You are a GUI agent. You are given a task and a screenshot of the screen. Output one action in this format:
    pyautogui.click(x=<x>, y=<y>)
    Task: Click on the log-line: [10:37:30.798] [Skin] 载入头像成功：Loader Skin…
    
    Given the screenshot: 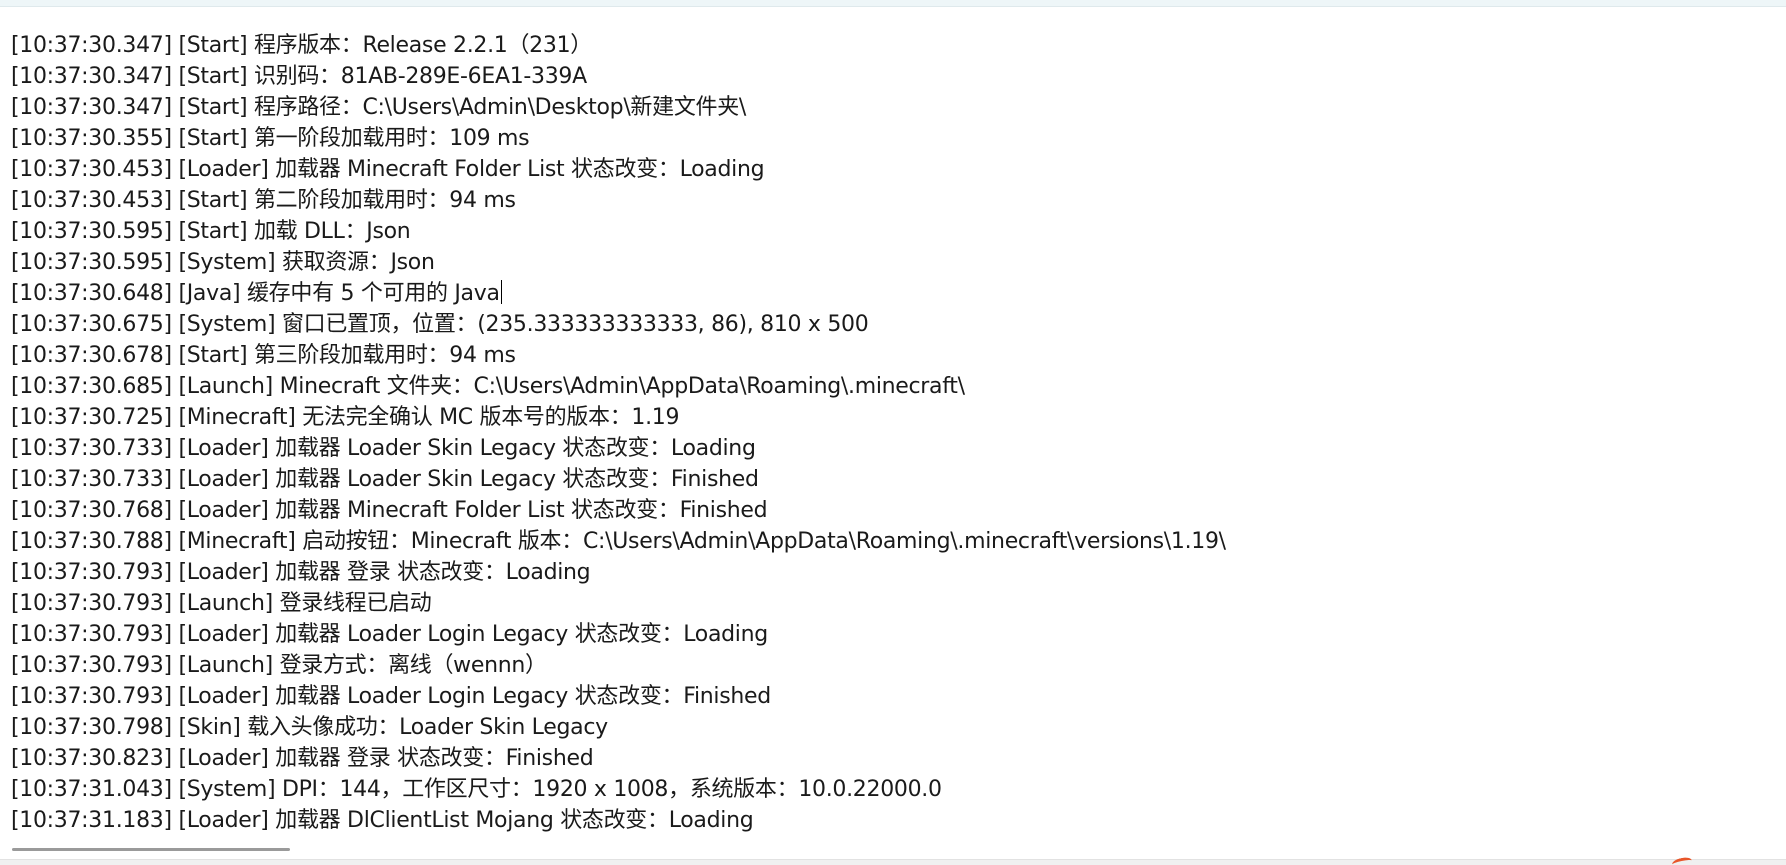 What is the action you would take?
    pyautogui.click(x=309, y=727)
    